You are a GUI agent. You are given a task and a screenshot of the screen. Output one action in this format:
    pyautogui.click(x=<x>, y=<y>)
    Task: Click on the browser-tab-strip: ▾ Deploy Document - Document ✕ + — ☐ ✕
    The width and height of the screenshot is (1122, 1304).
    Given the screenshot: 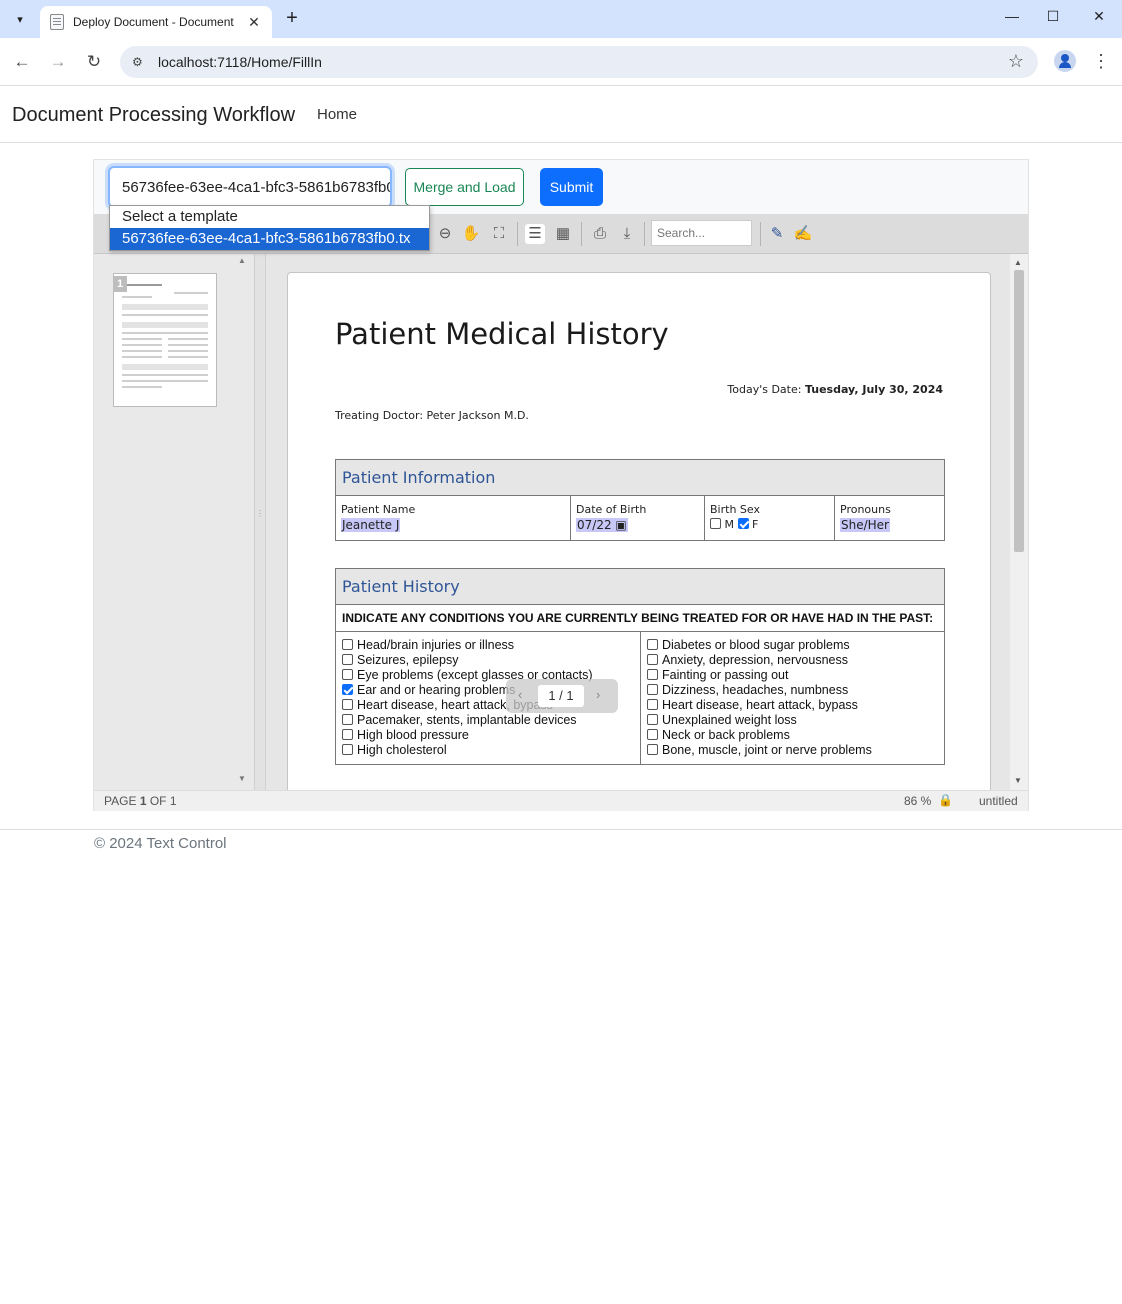 What is the action you would take?
    pyautogui.click(x=561, y=19)
    